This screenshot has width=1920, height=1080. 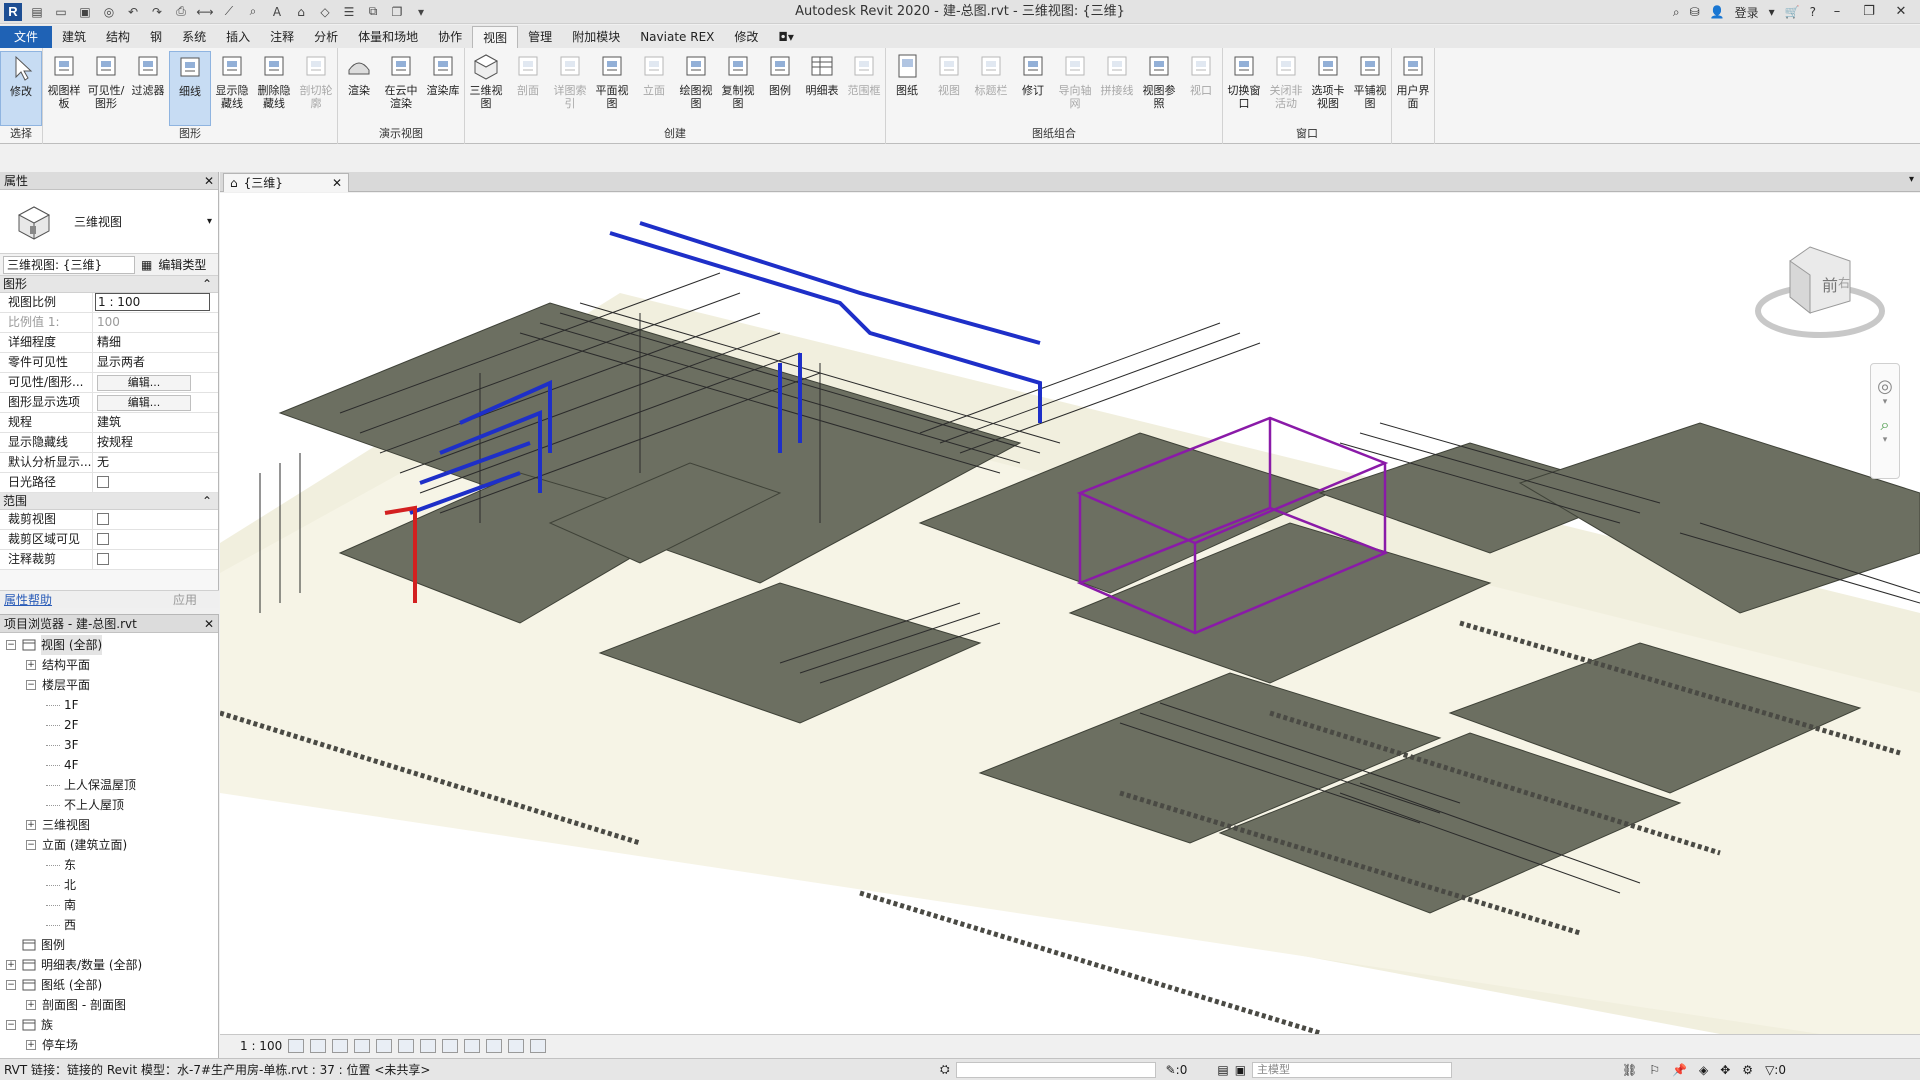 What do you see at coordinates (152, 302) in the screenshot?
I see `property-input: 1 : 100` at bounding box center [152, 302].